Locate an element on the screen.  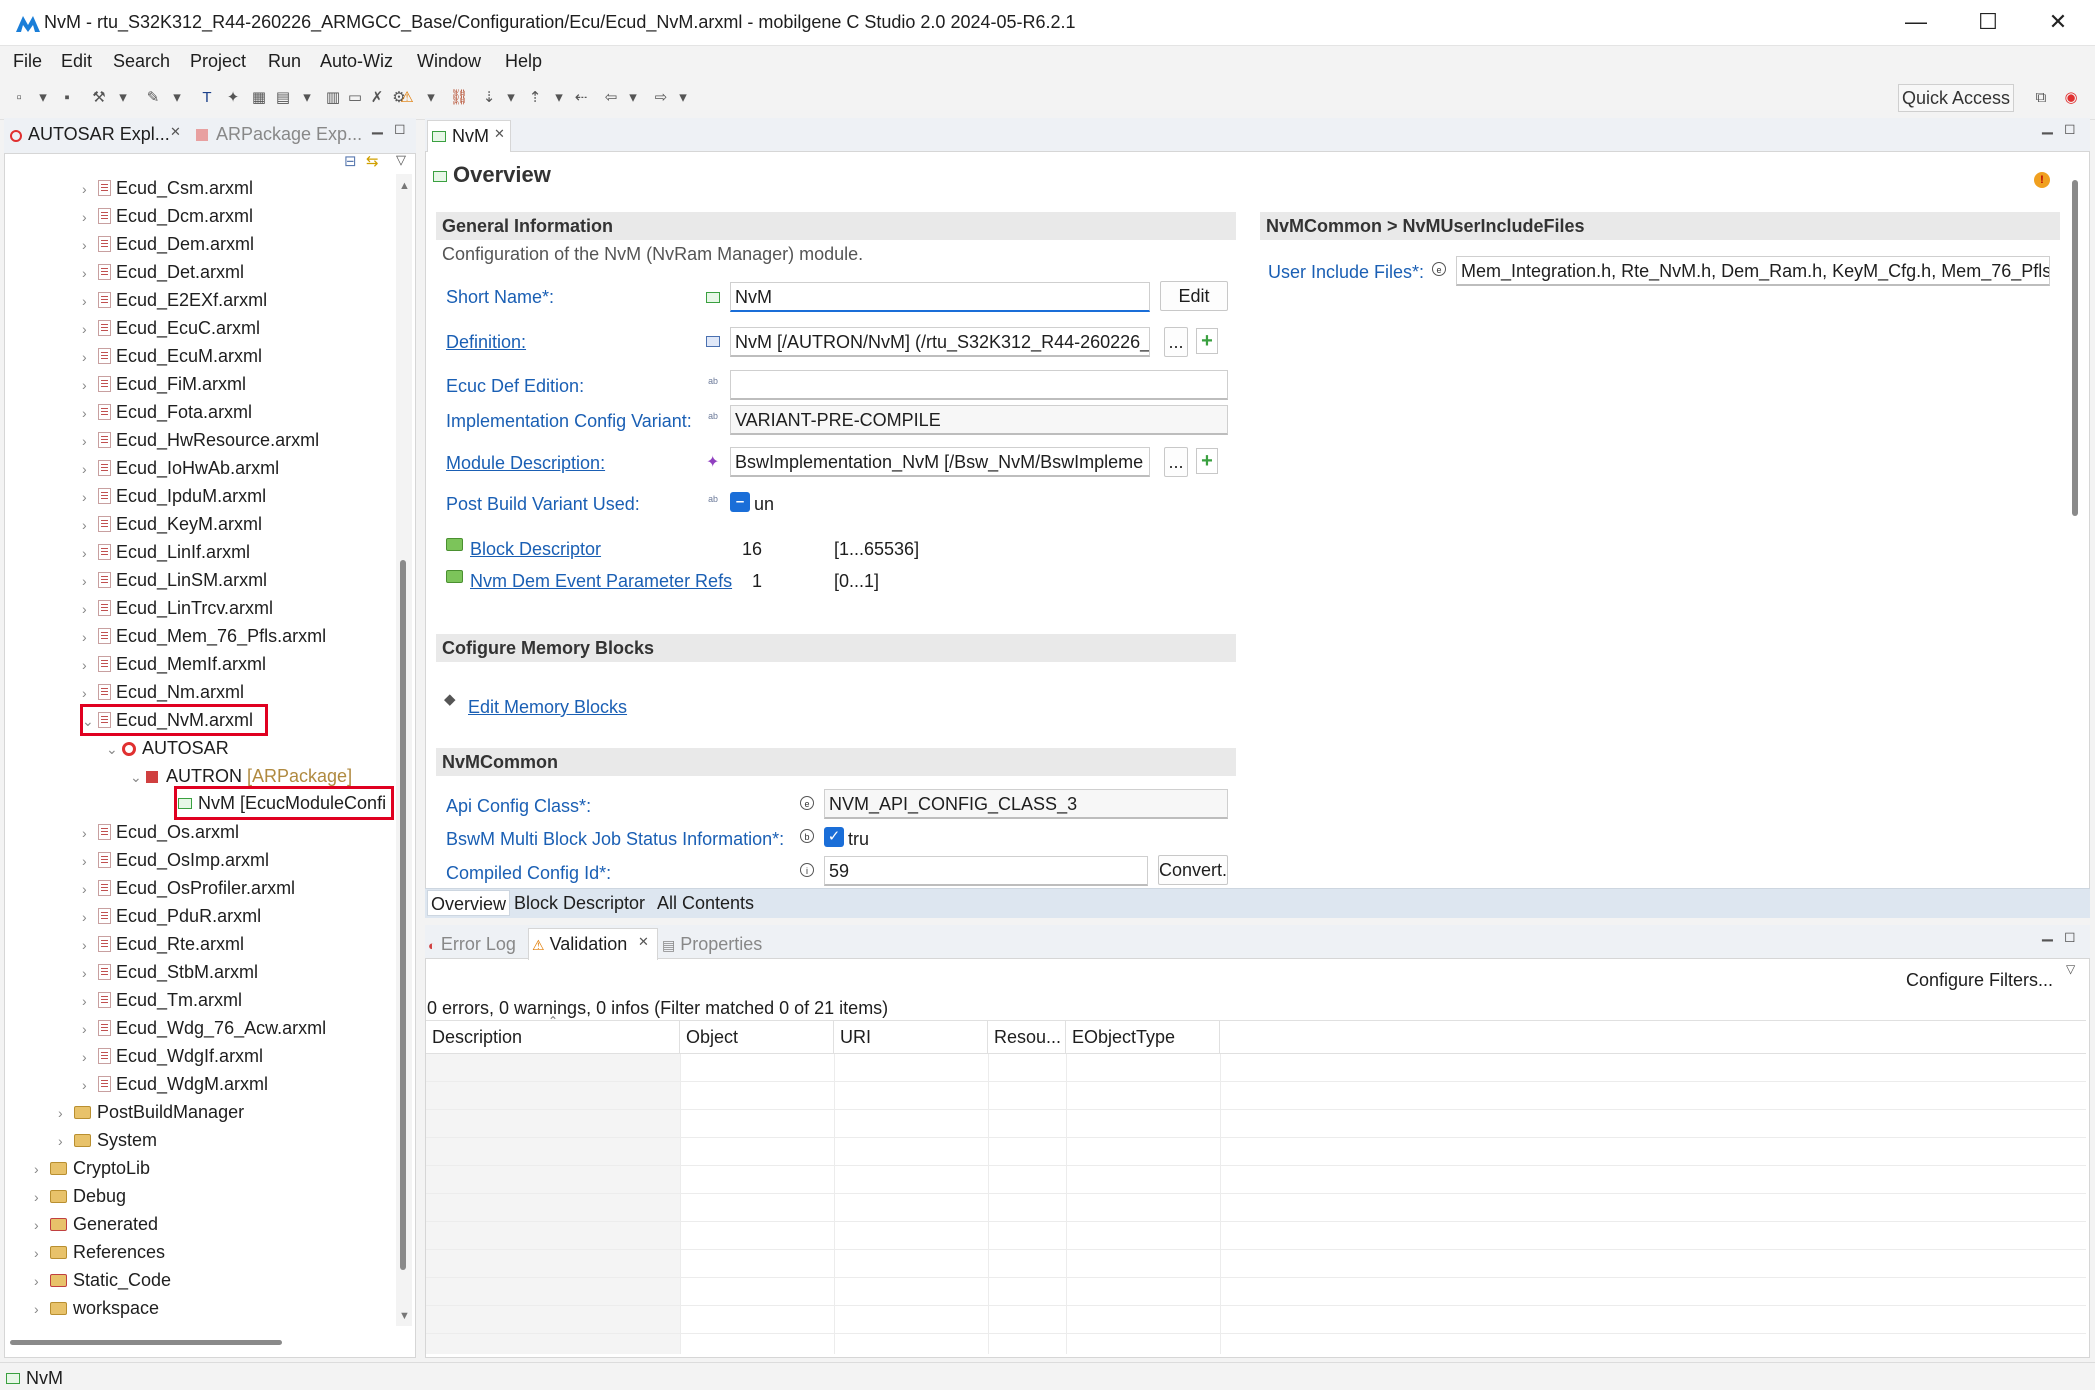
bswm-multiblock-checkbox: ✓ is located at coordinates (834, 837).